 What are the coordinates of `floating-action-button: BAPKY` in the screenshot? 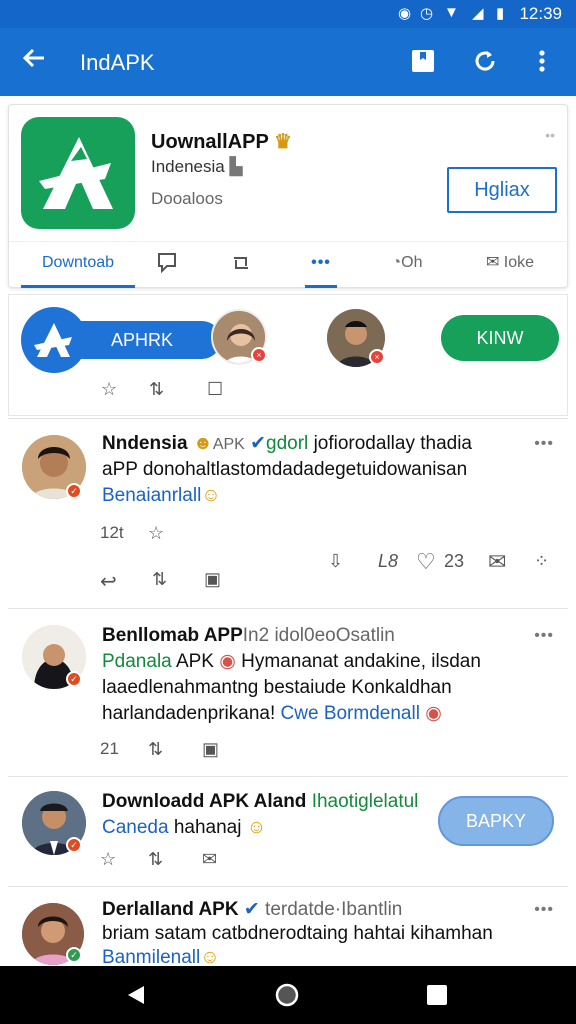 It's located at (496, 821).